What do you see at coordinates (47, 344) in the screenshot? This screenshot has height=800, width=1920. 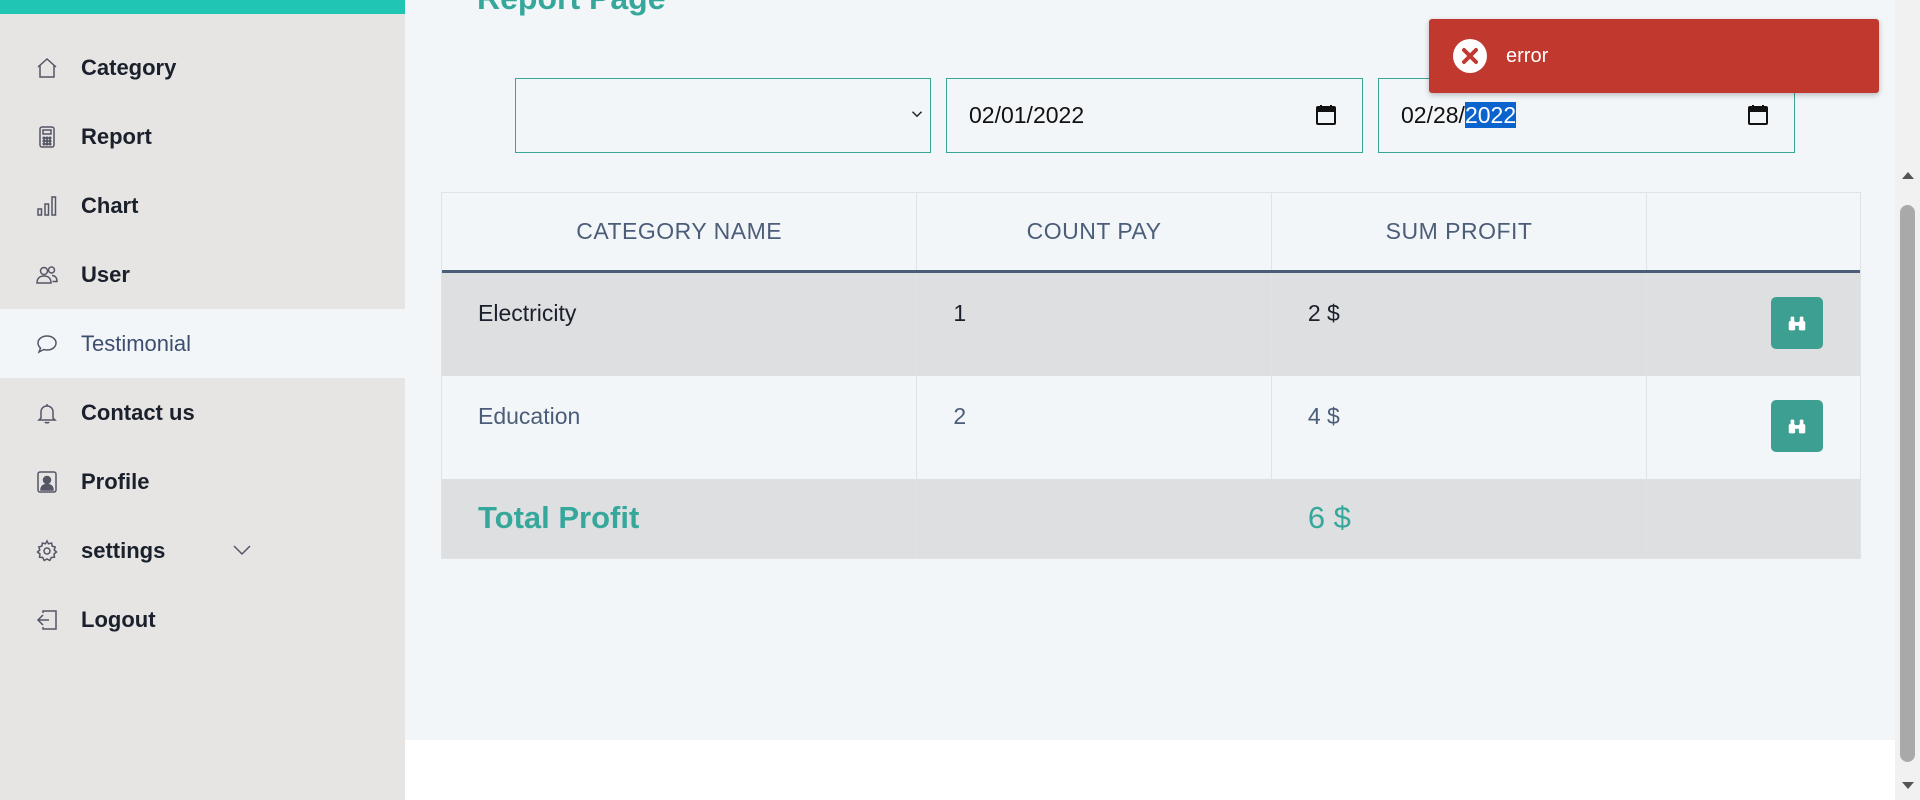 I see `chat-bubble-icon` at bounding box center [47, 344].